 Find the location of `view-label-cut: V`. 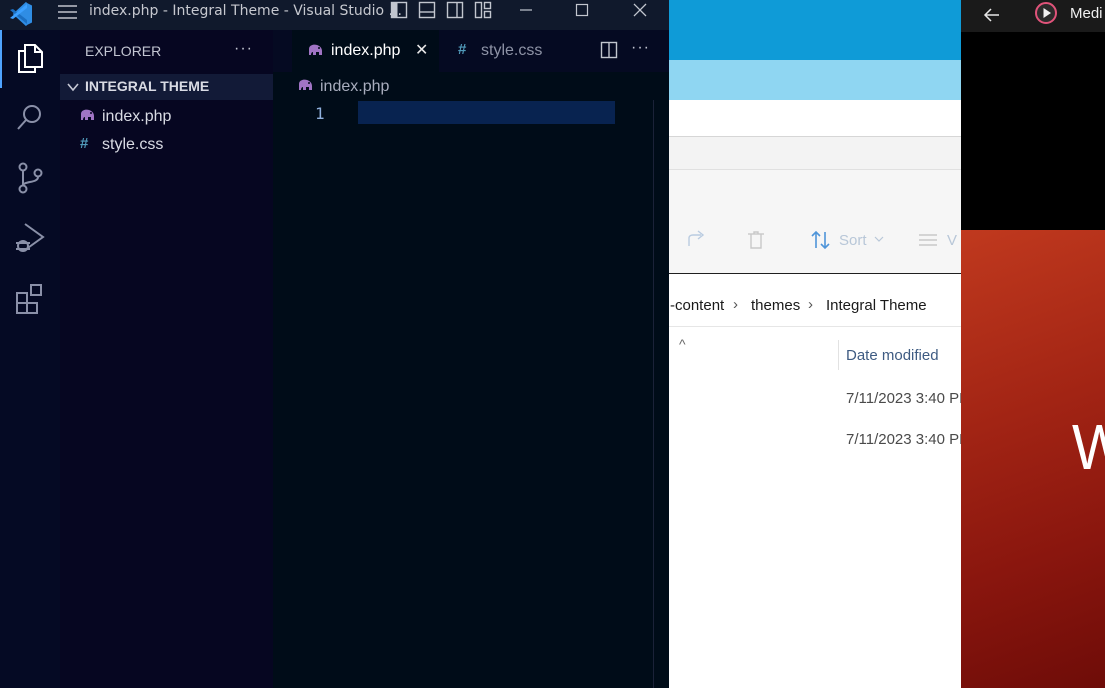

view-label-cut: V is located at coordinates (952, 240).